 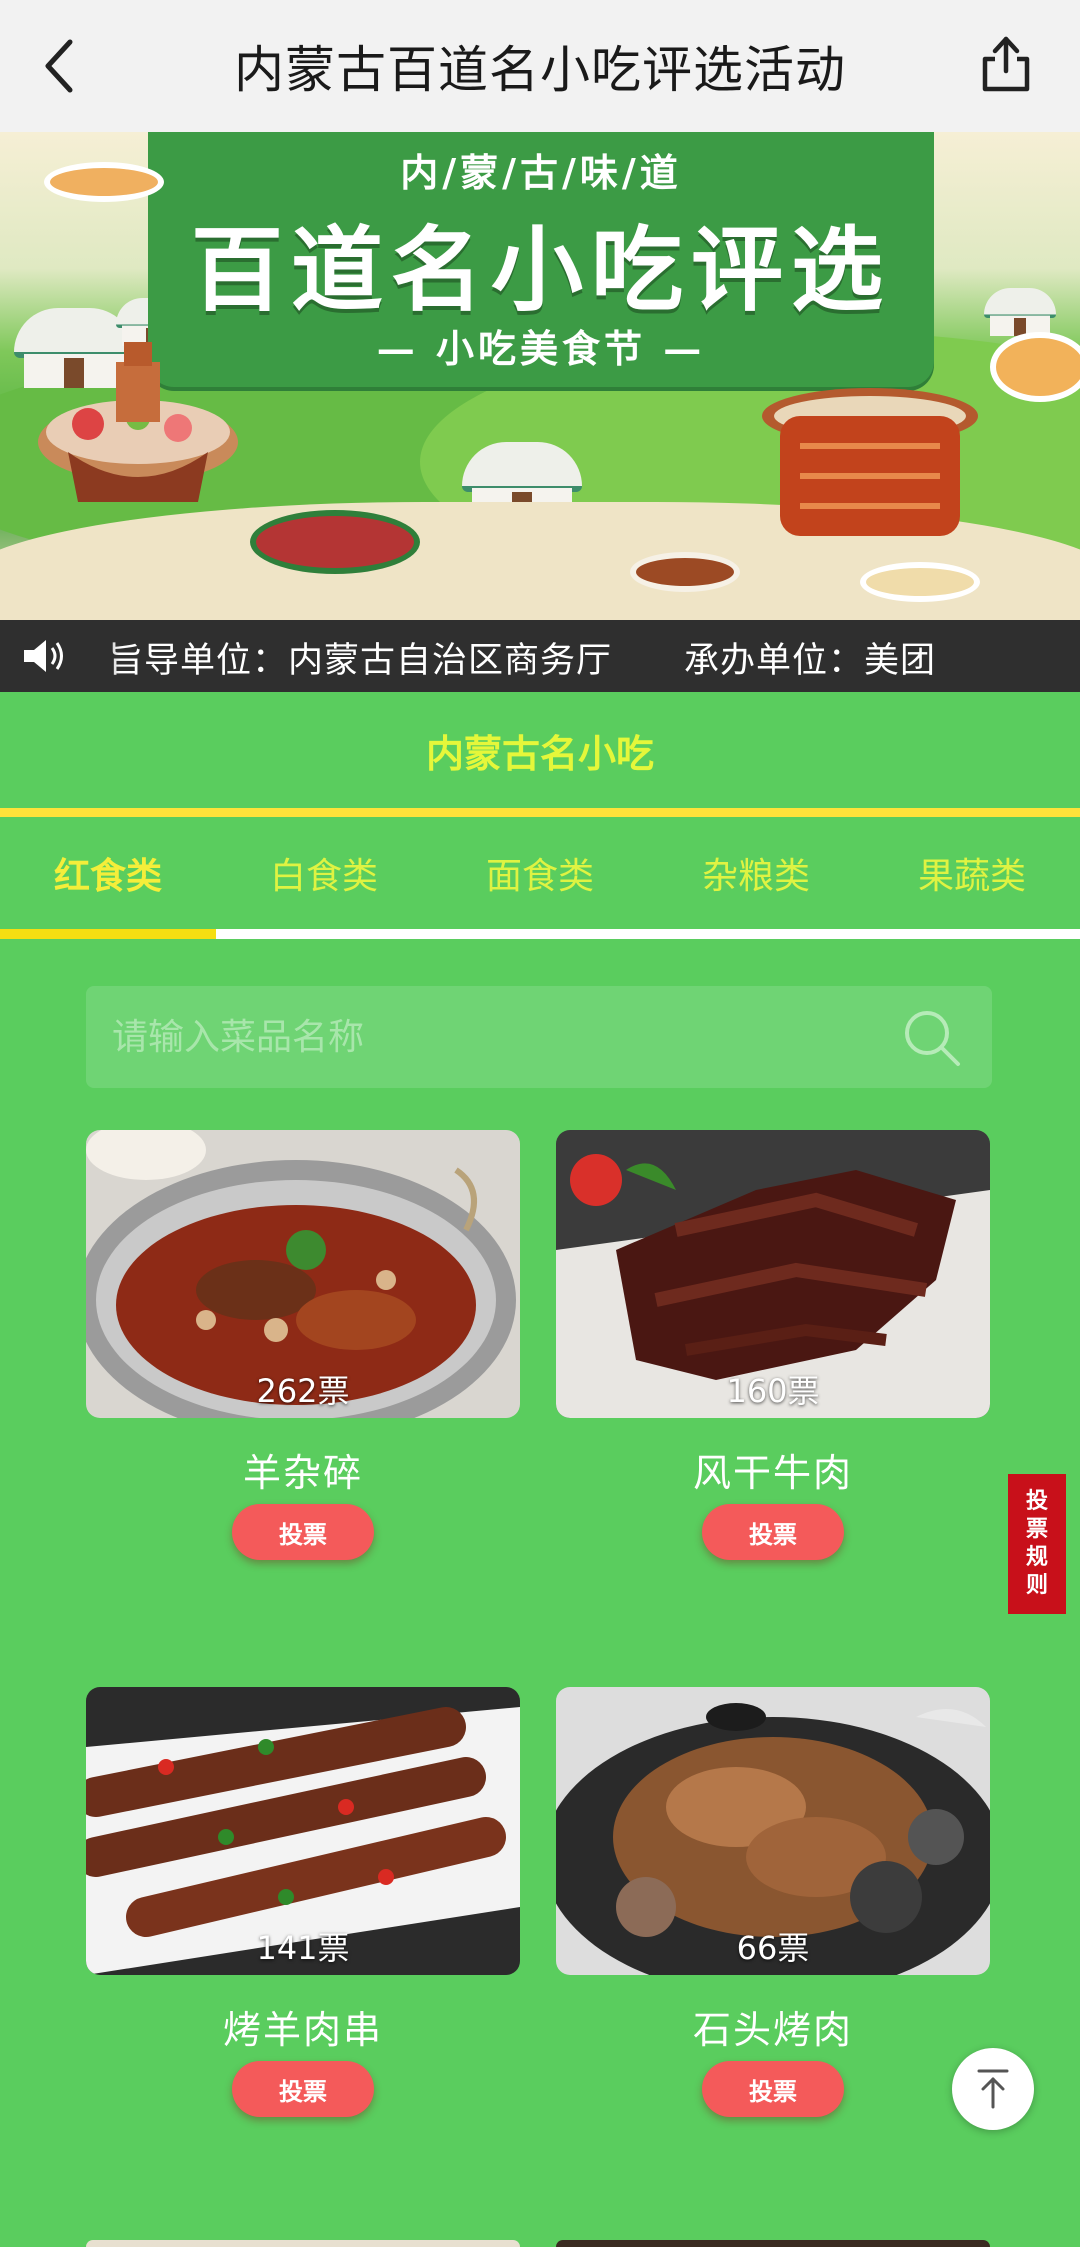 I want to click on chevron-left-icon, so click(x=59, y=66).